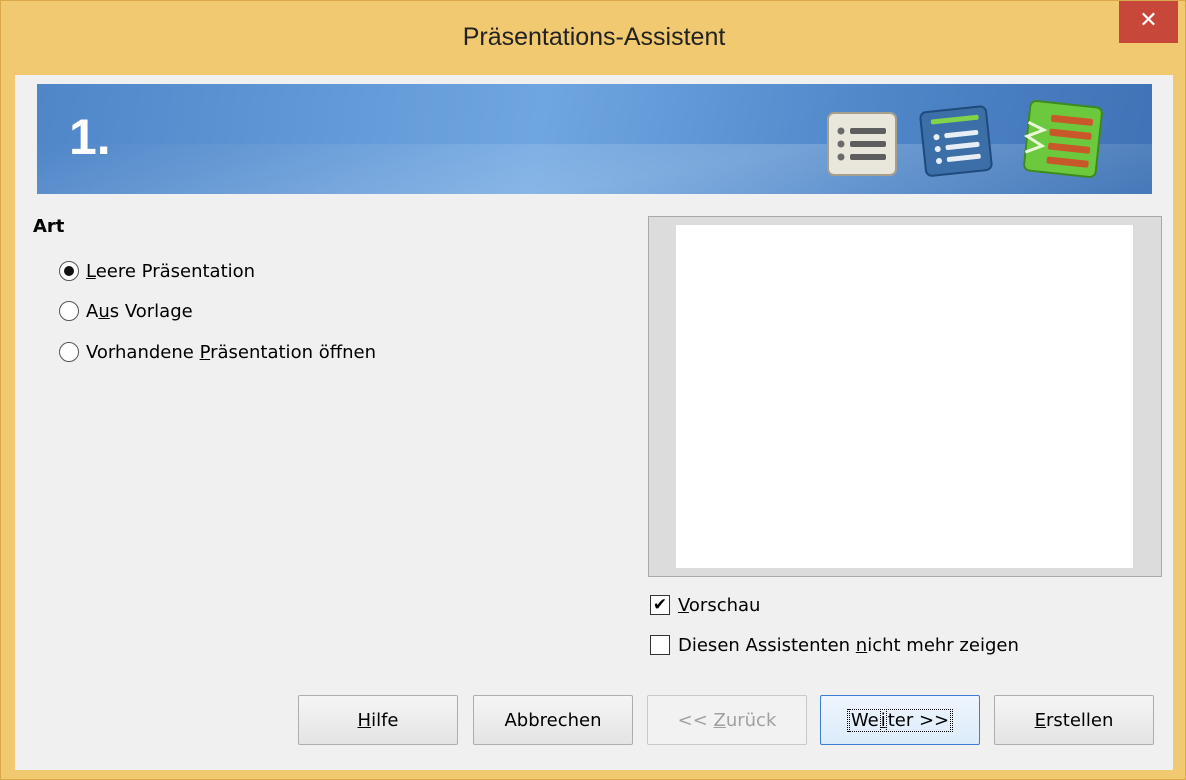  I want to click on create-button-label: Erstellen, so click(1074, 720).